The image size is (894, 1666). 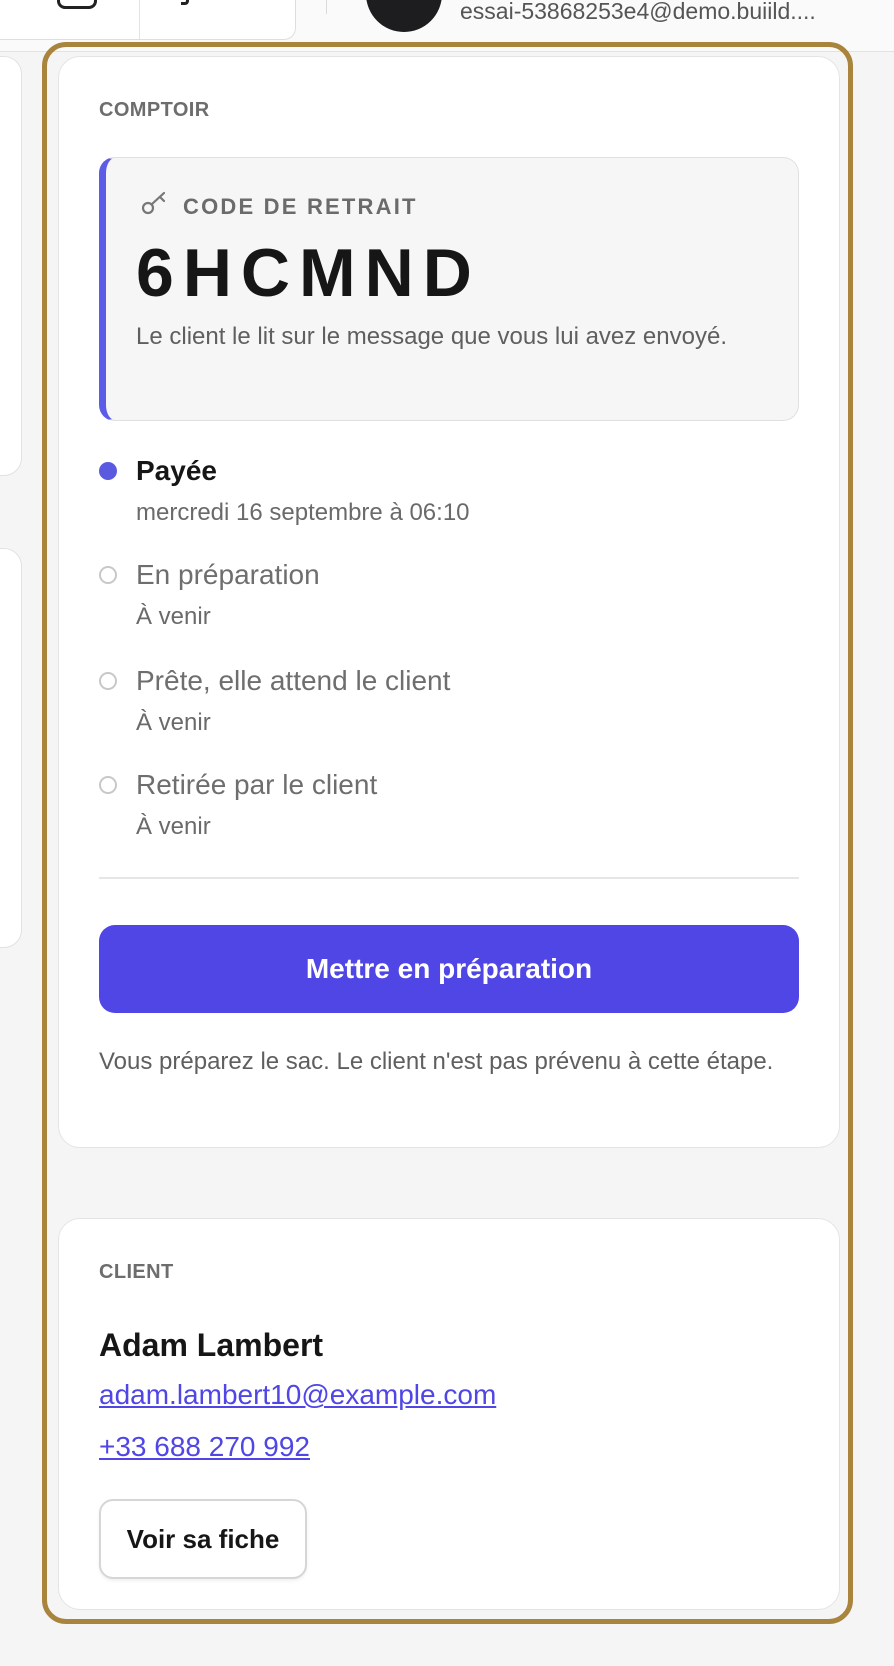 I want to click on section-label-counter: COMPTOIR, so click(x=154, y=110).